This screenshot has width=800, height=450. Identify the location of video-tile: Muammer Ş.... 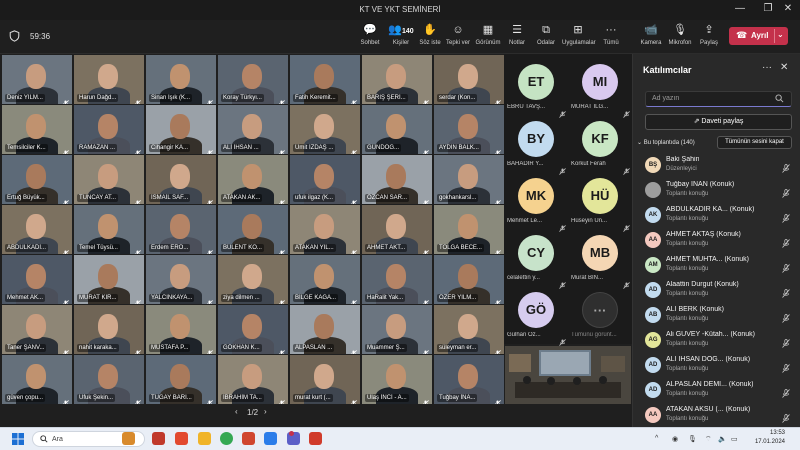
(397, 329).